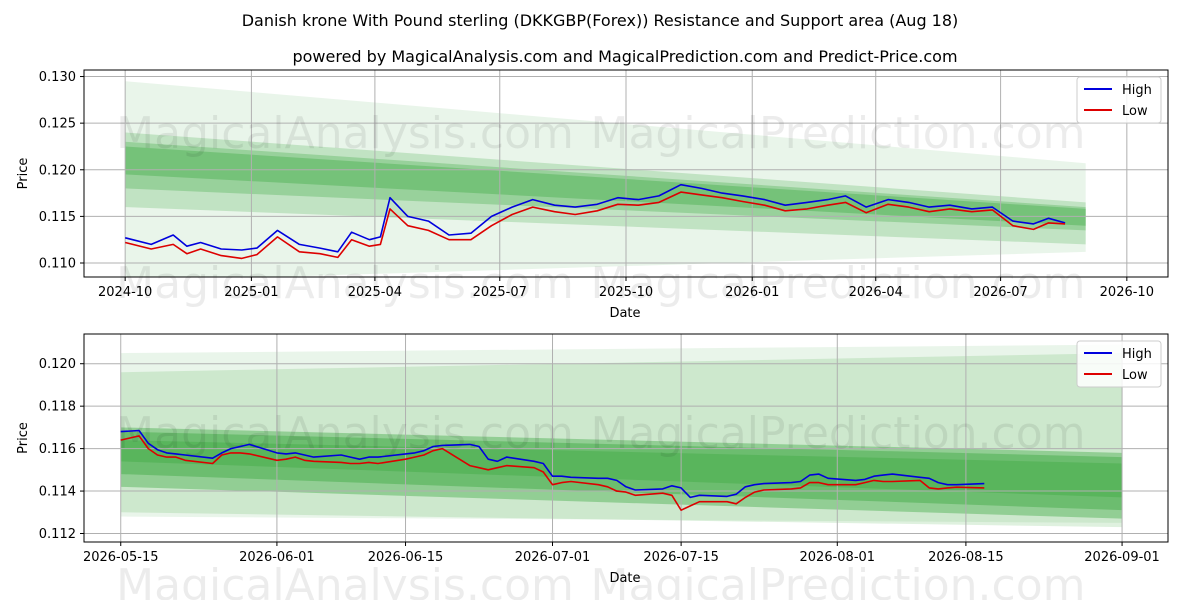 This screenshot has width=1200, height=600. Describe the element at coordinates (1122, 557) in the screenshot. I see `x-tick-label-7: 2026-09-01` at that location.